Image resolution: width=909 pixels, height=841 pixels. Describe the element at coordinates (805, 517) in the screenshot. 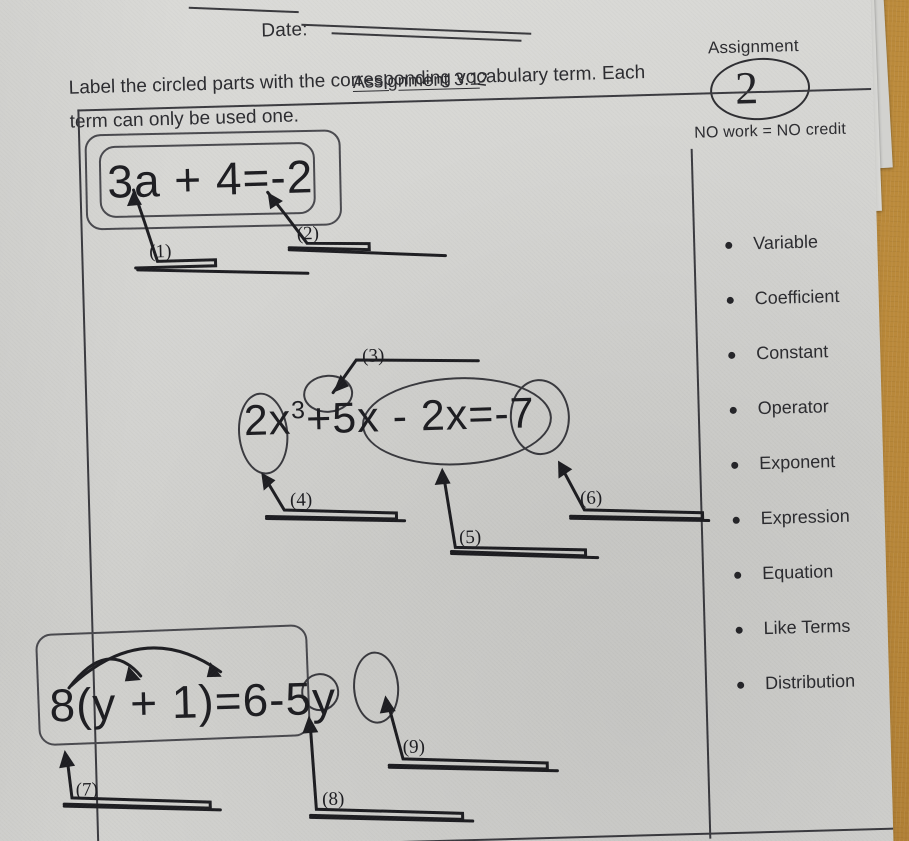

I see `vocab-label: Expression` at that location.